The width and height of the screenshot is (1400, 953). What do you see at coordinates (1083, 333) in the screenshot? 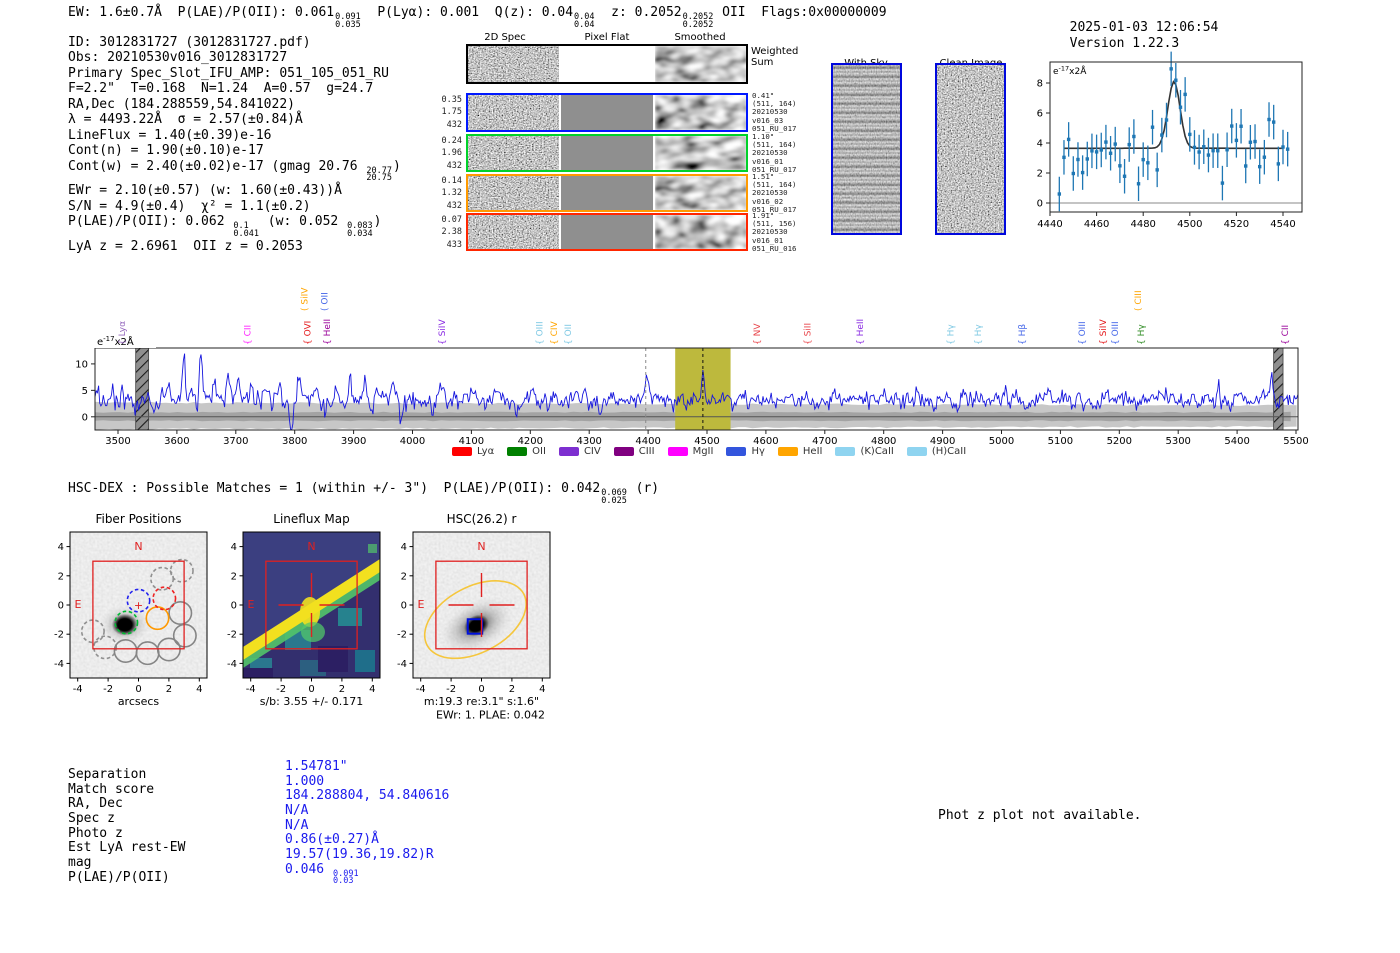
I see `svg-text: { OIII` at bounding box center [1083, 333].